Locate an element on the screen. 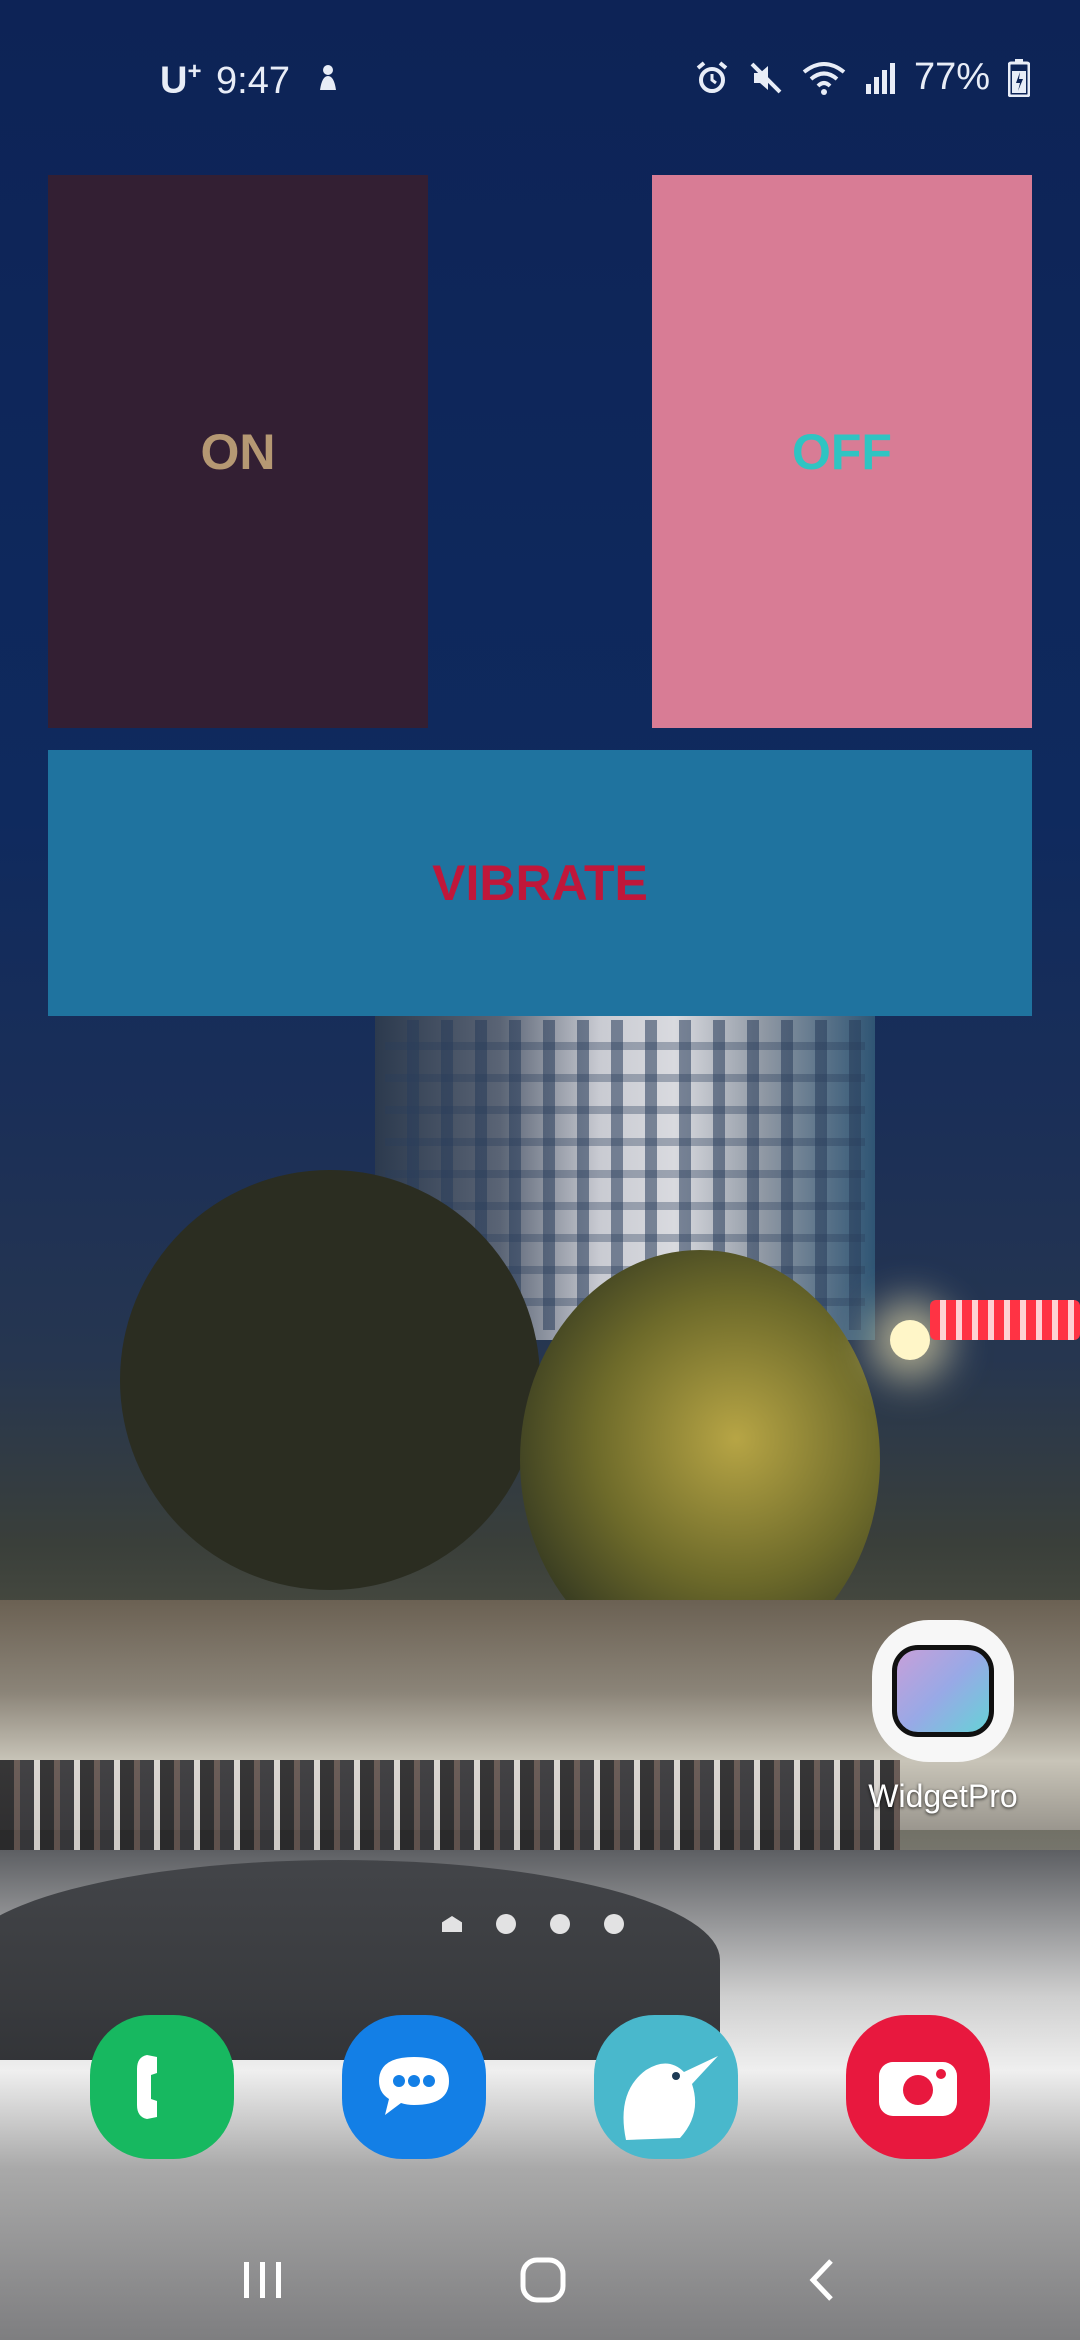 This screenshot has width=1080, height=2340. wallpaper-streetlamp is located at coordinates (910, 1340).